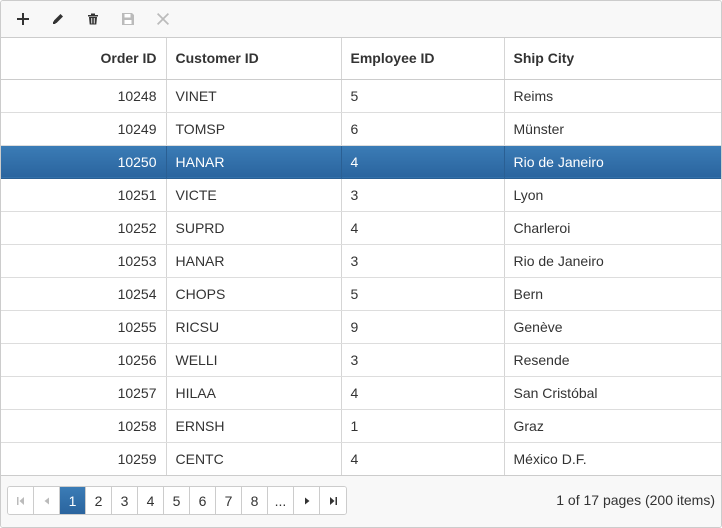 The image size is (722, 528). What do you see at coordinates (612, 228) in the screenshot?
I see `cell-ship-city: Charleroi` at bounding box center [612, 228].